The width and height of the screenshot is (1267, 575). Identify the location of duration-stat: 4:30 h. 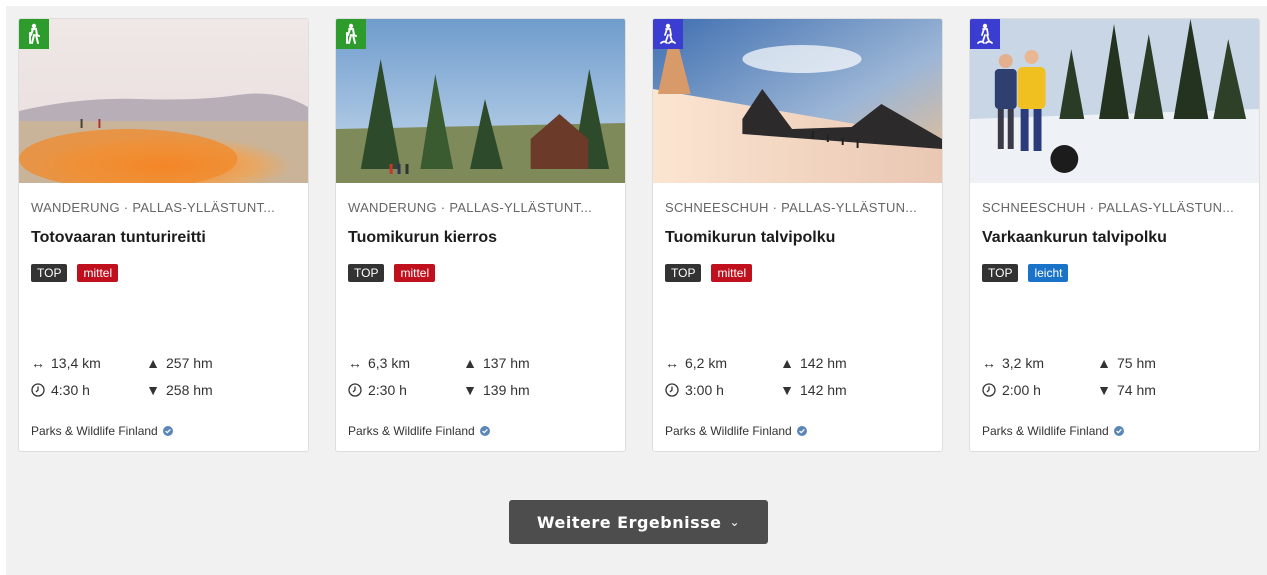
(60, 390).